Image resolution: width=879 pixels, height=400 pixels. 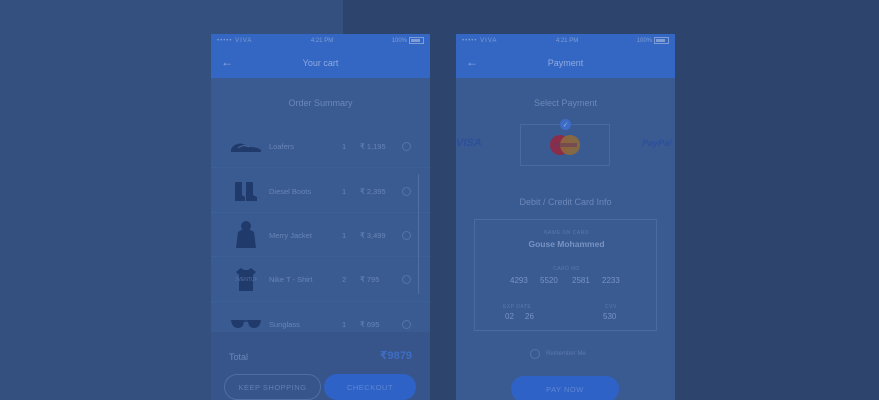 I want to click on payment-methods: VISA ✓ PayPal, so click(x=565, y=143).